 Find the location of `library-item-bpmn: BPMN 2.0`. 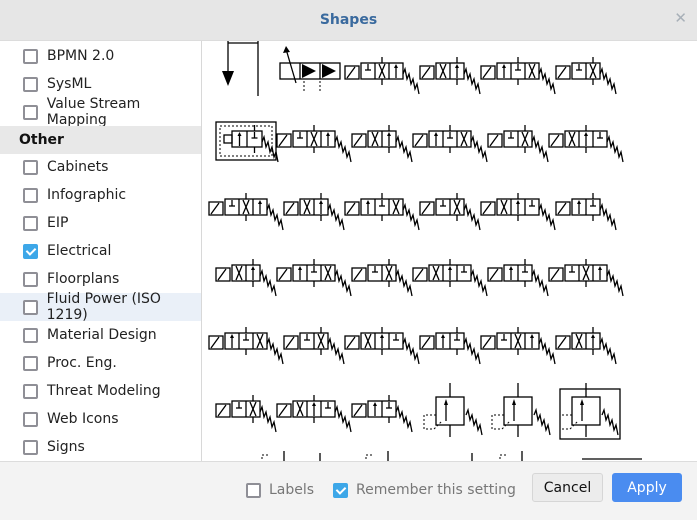

library-item-bpmn: BPMN 2.0 is located at coordinates (100, 56).